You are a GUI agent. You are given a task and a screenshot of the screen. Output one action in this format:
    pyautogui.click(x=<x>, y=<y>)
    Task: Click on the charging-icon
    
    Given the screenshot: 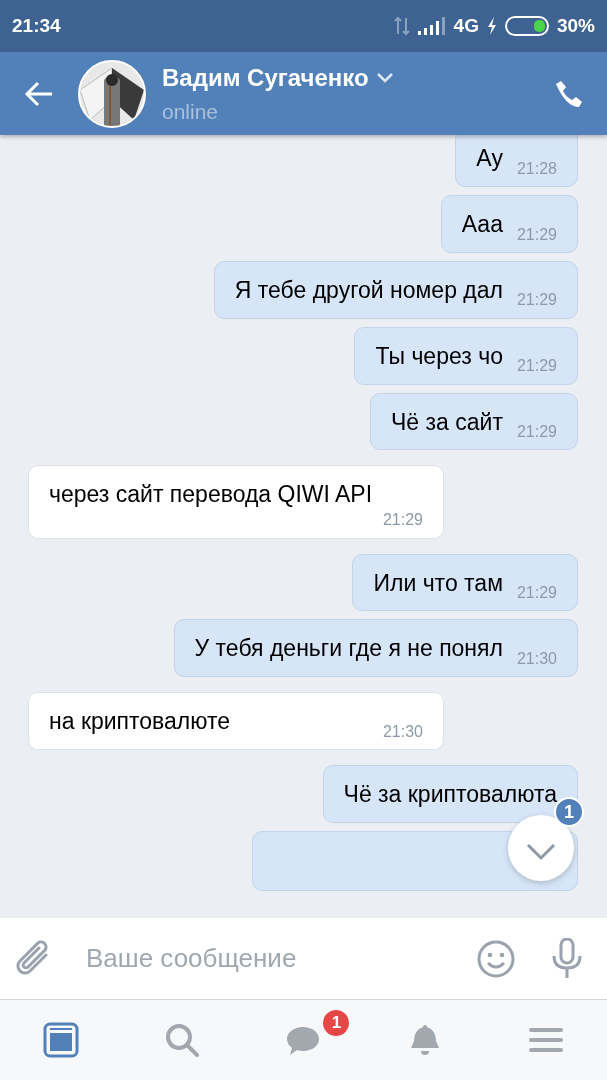 What is the action you would take?
    pyautogui.click(x=491, y=26)
    